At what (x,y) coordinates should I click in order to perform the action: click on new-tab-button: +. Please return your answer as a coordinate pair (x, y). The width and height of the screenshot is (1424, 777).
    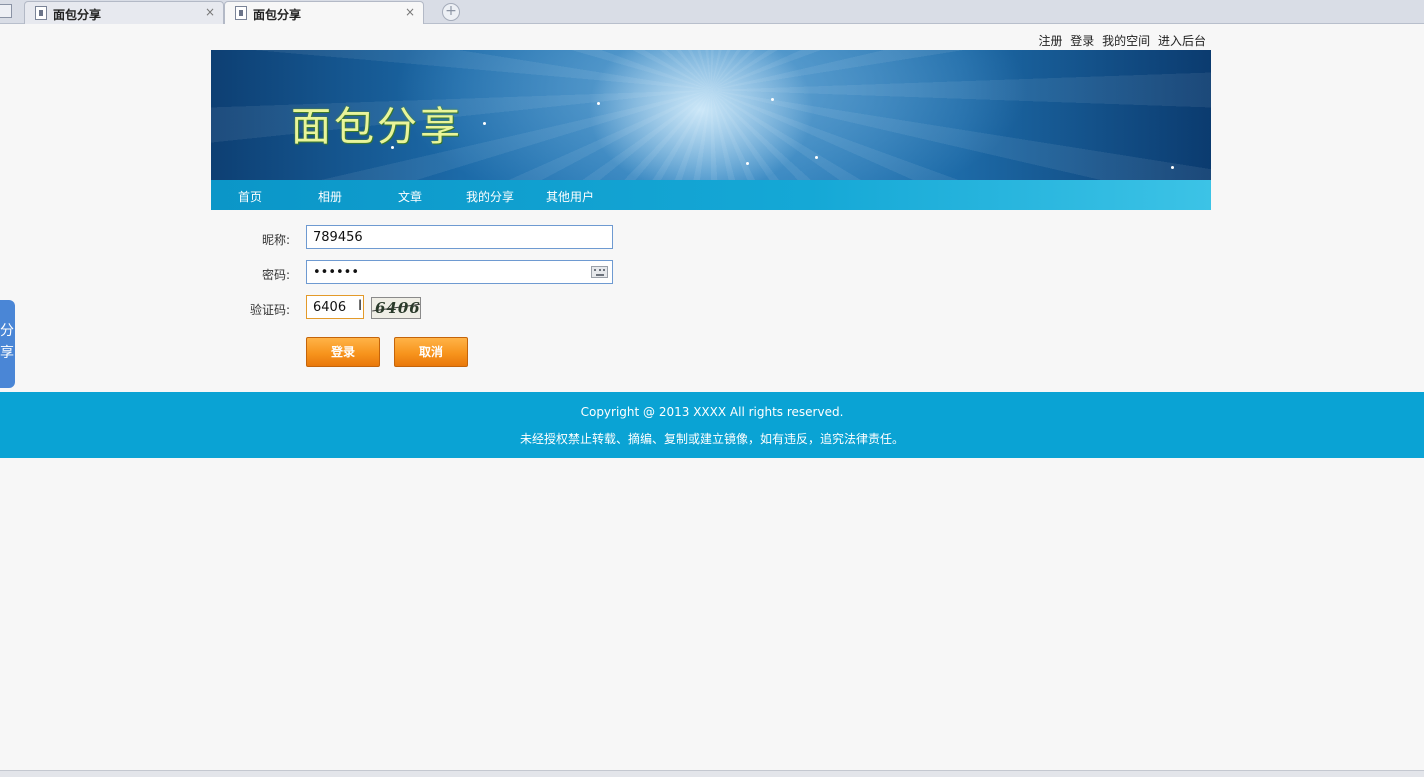
    Looking at the image, I should click on (451, 12).